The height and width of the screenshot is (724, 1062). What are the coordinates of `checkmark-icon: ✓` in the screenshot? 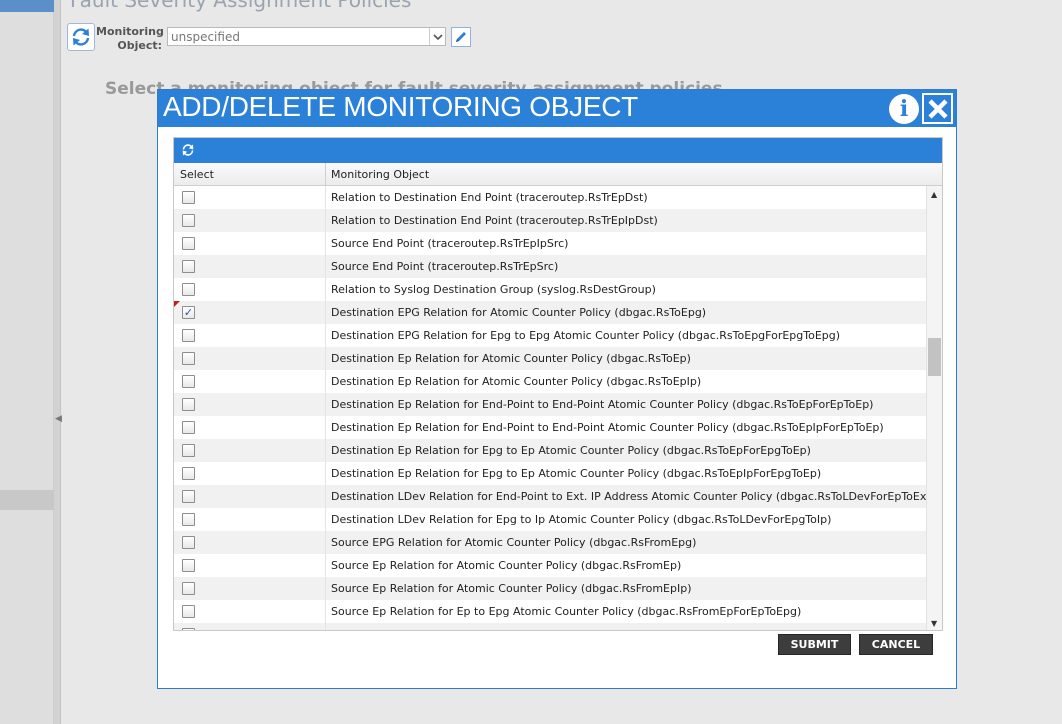 It's located at (188, 312).